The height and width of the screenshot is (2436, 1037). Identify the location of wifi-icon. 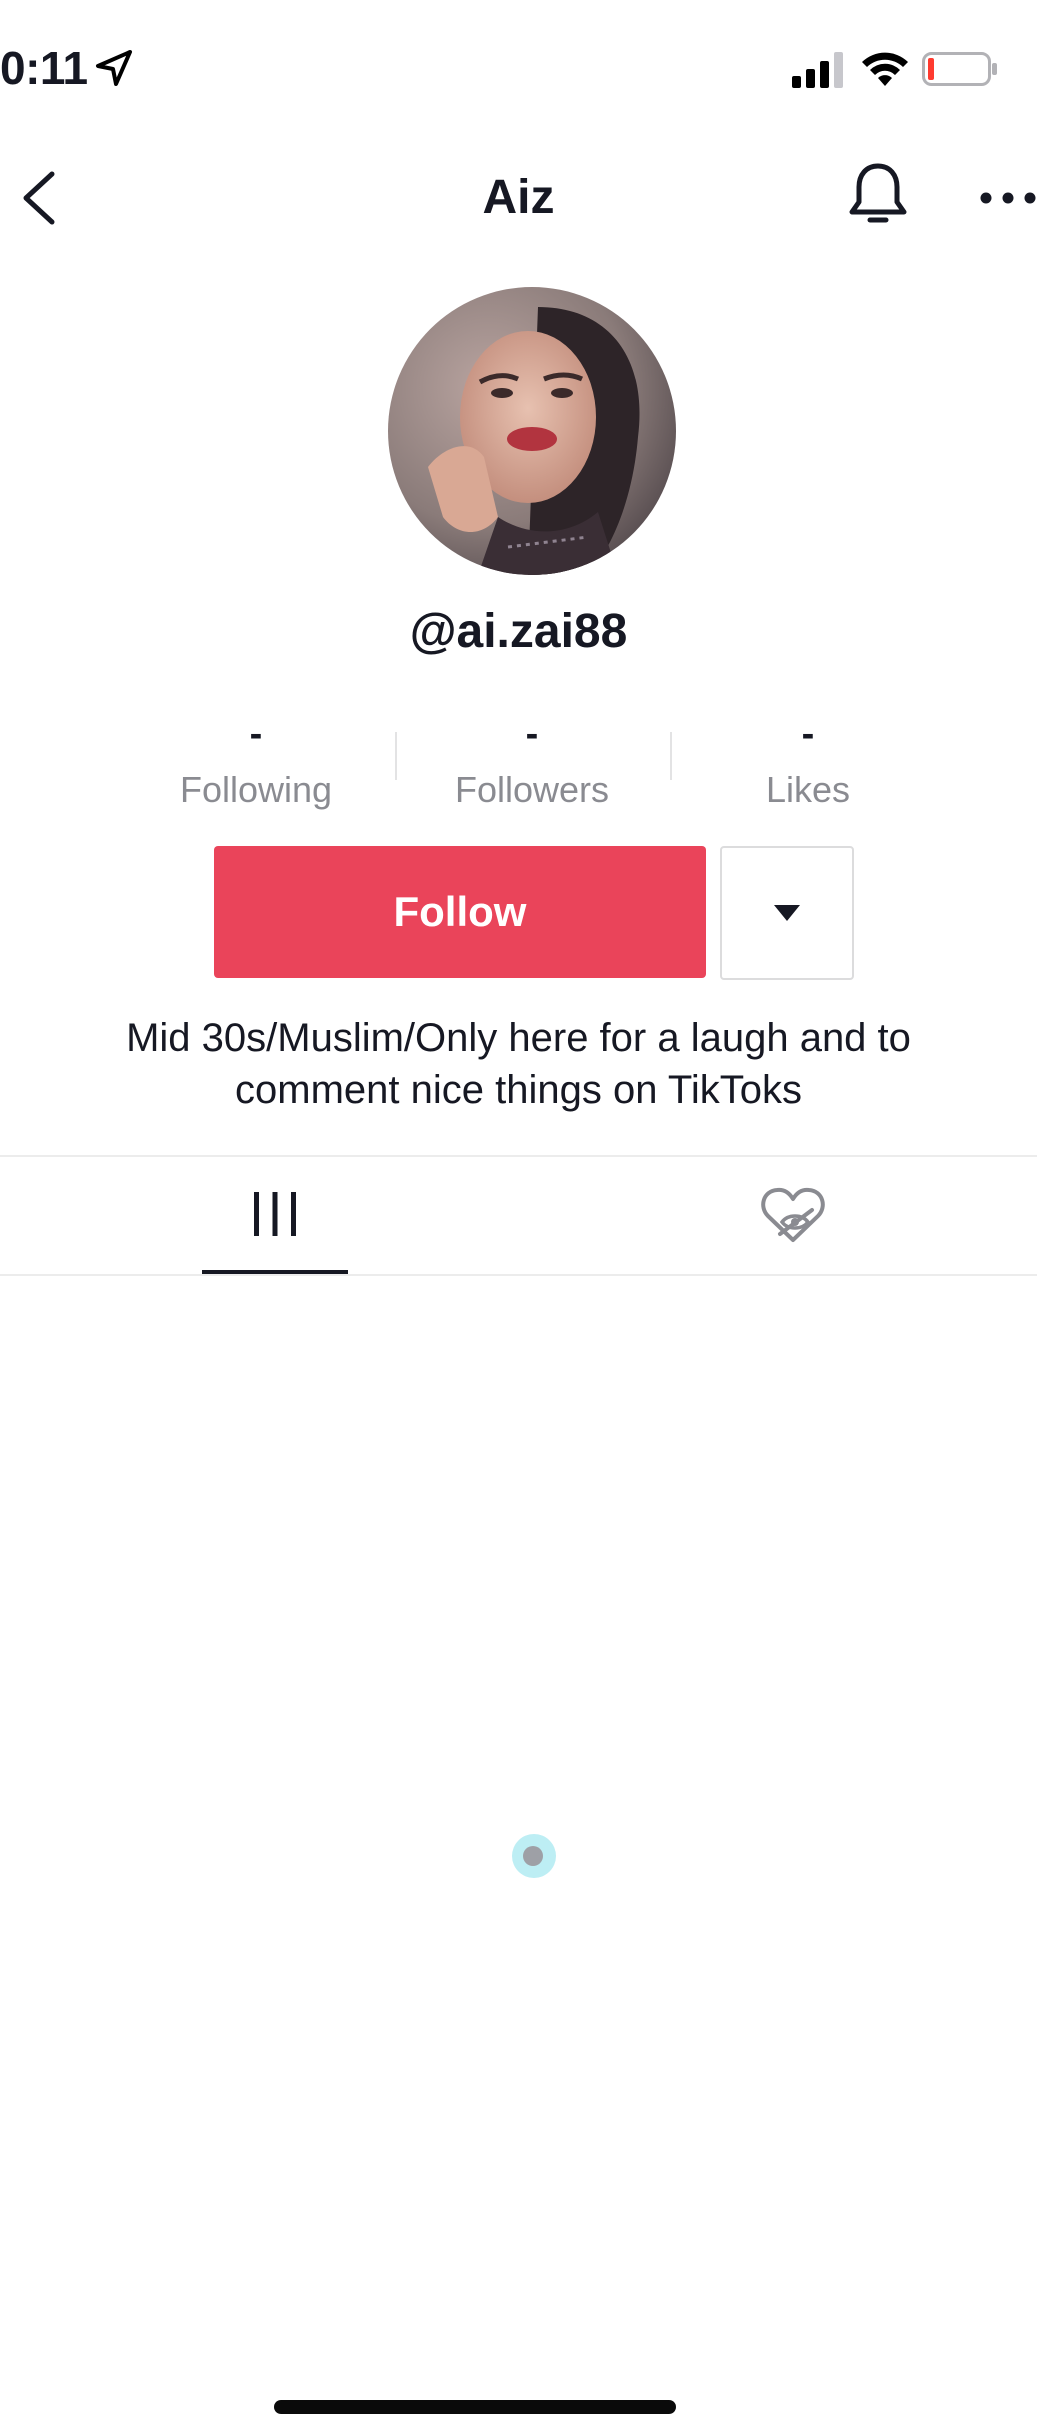
(885, 69).